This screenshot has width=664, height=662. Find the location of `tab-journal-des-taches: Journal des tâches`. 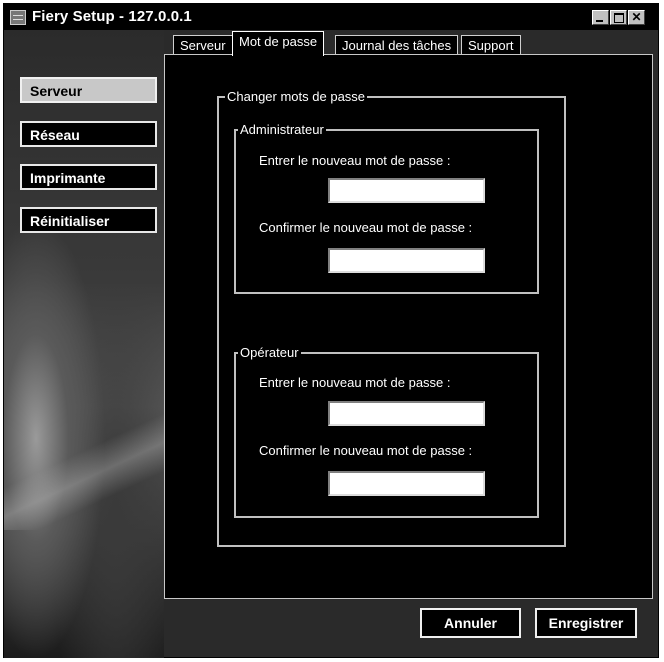

tab-journal-des-taches: Journal des tâches is located at coordinates (397, 44).